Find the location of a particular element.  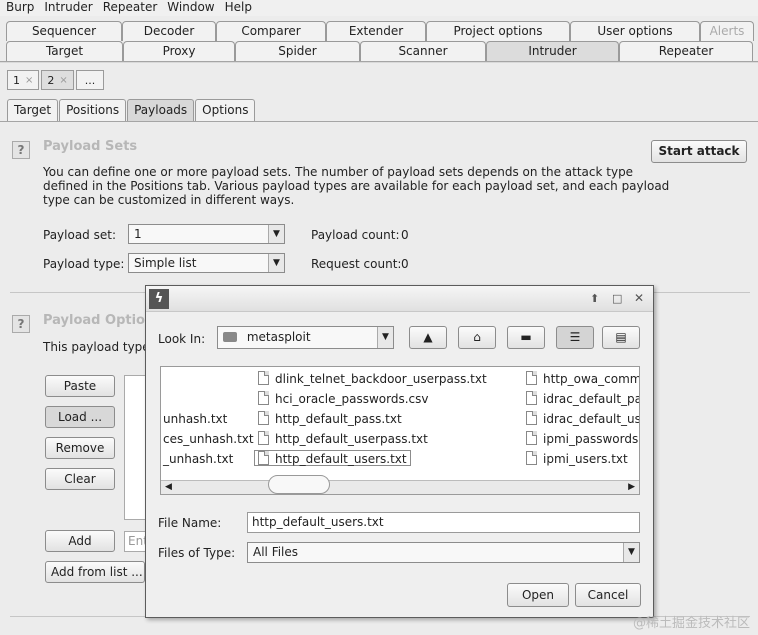

tab-intruder: Intruder is located at coordinates (552, 51).